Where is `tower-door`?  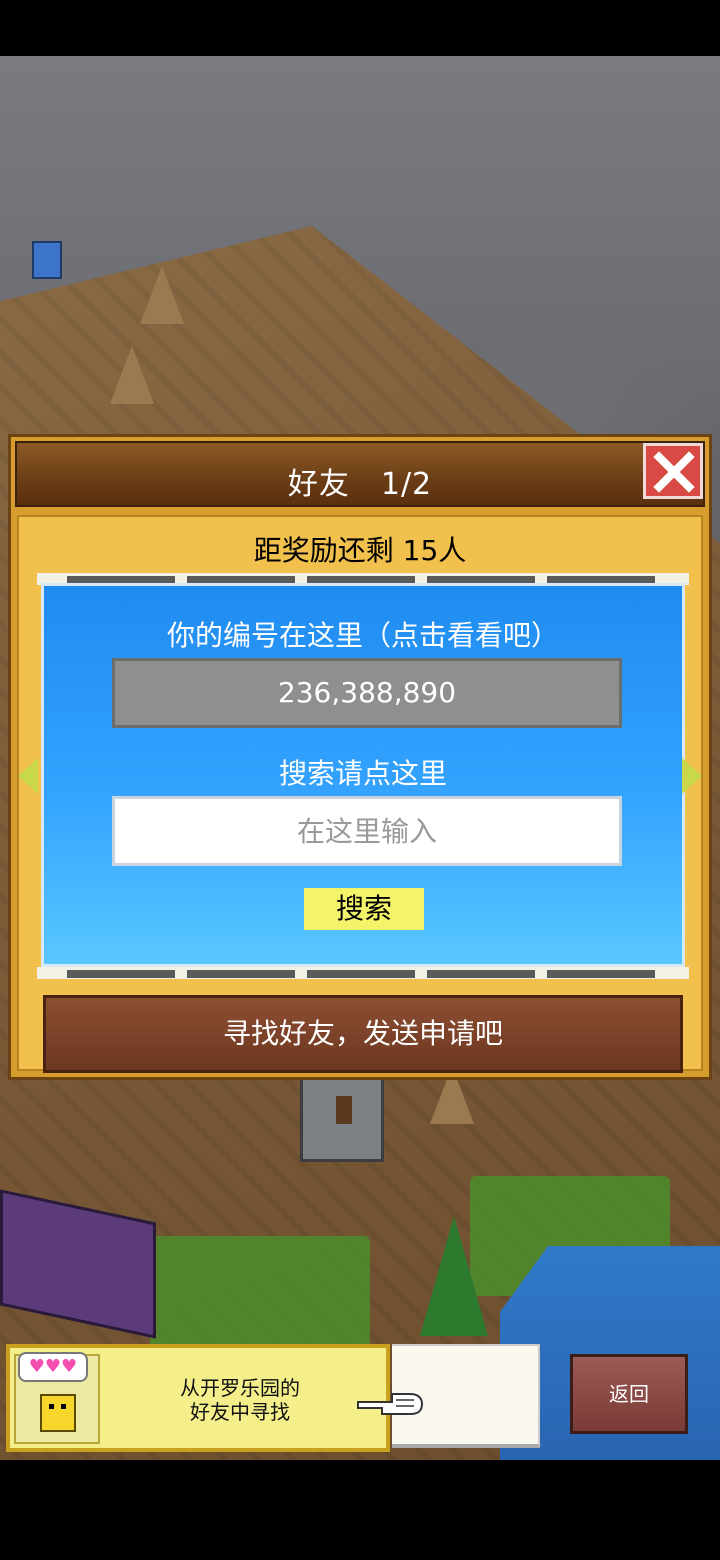 tower-door is located at coordinates (344, 1110).